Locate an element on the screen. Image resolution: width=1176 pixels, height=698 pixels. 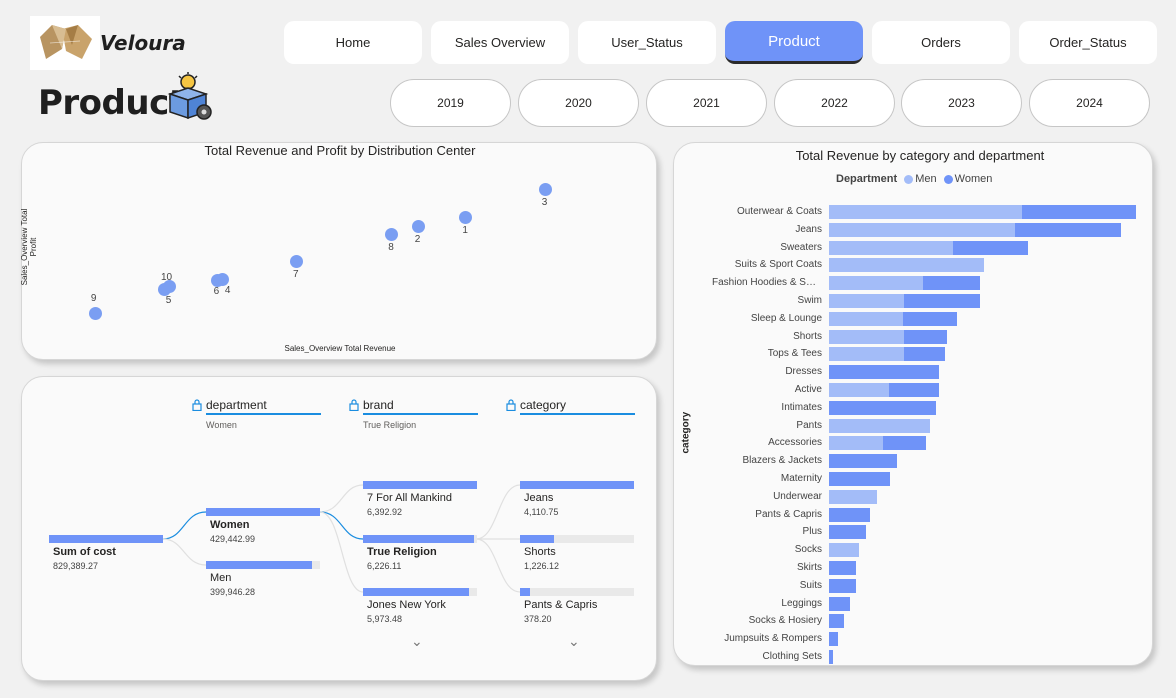
tree-column-brand-header: brand is located at coordinates (378, 405).